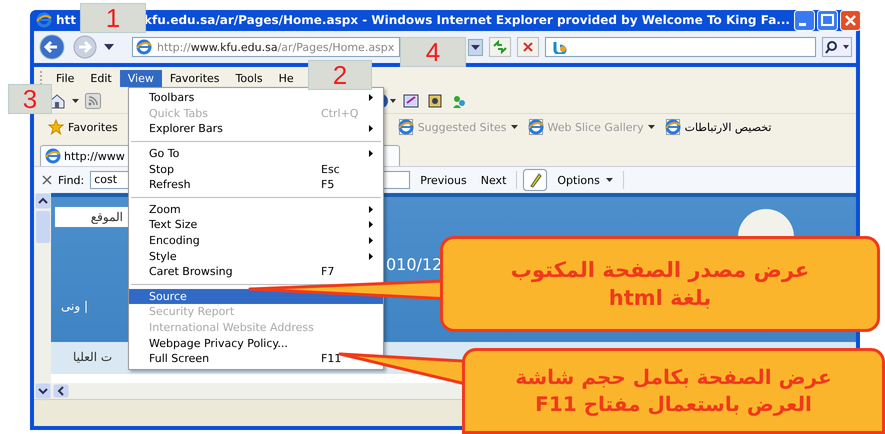 The height and width of the screenshot is (434, 885). I want to click on favorites-link: Favorites, so click(83, 127).